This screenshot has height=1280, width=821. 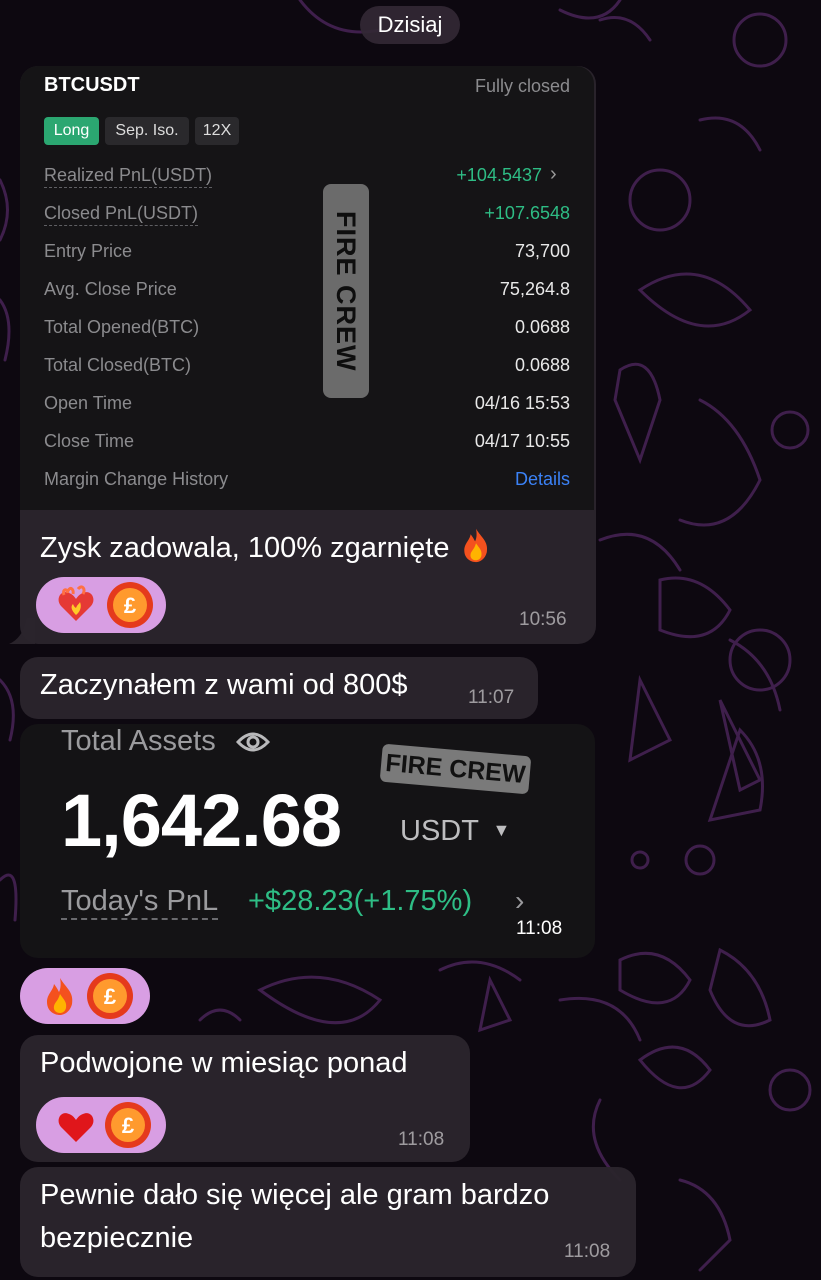 I want to click on row-label-margin-history: Margin Change History, so click(x=136, y=479).